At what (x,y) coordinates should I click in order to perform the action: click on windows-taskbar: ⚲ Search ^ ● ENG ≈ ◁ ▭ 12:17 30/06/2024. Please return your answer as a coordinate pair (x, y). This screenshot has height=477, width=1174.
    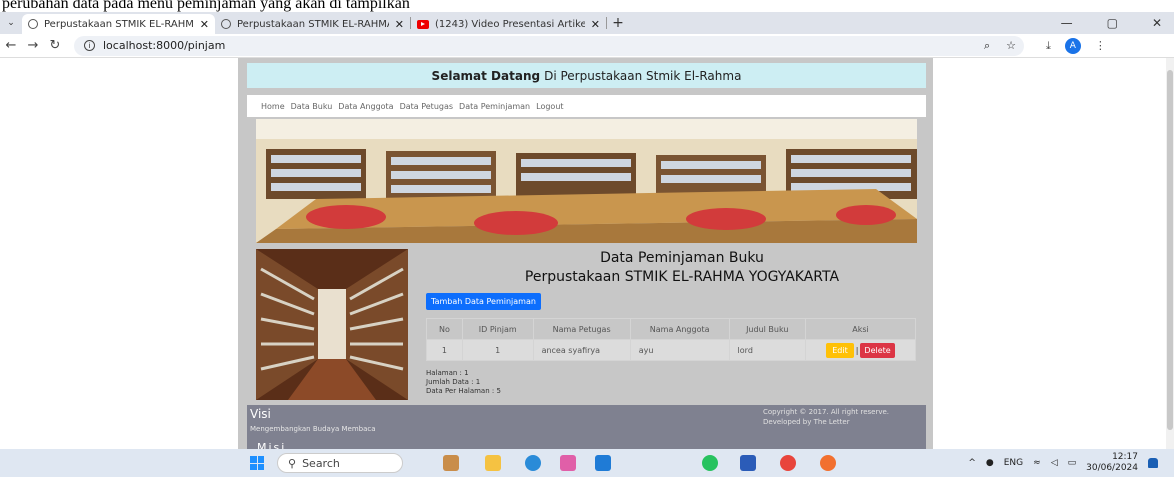
    Looking at the image, I should click on (587, 463).